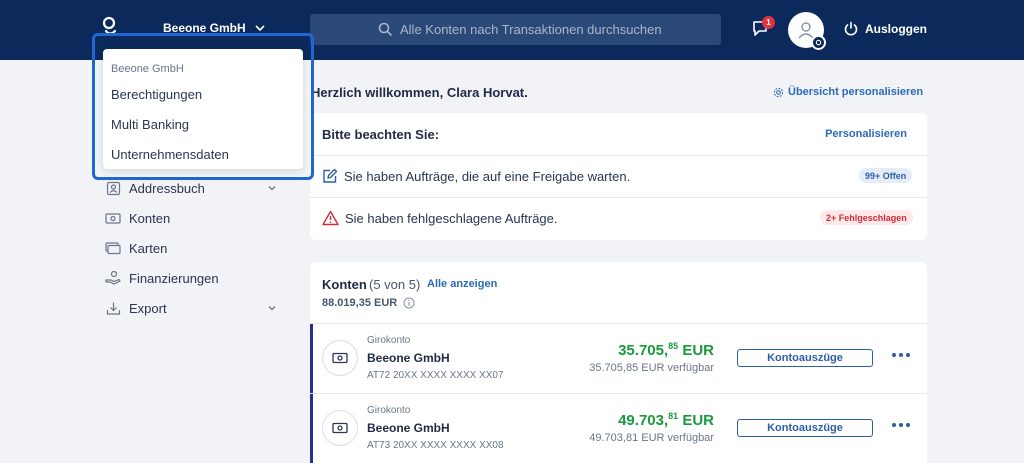 This screenshot has height=463, width=1024. Describe the element at coordinates (643, 350) in the screenshot. I see `balance-main: 35.705,` at that location.